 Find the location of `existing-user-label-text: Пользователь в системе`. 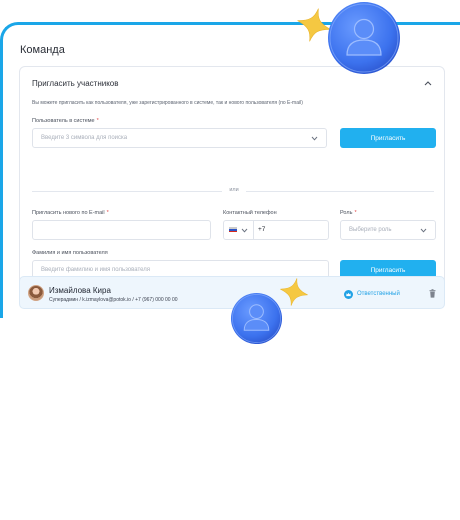

existing-user-label-text: Пользователь в системе is located at coordinates (63, 121).